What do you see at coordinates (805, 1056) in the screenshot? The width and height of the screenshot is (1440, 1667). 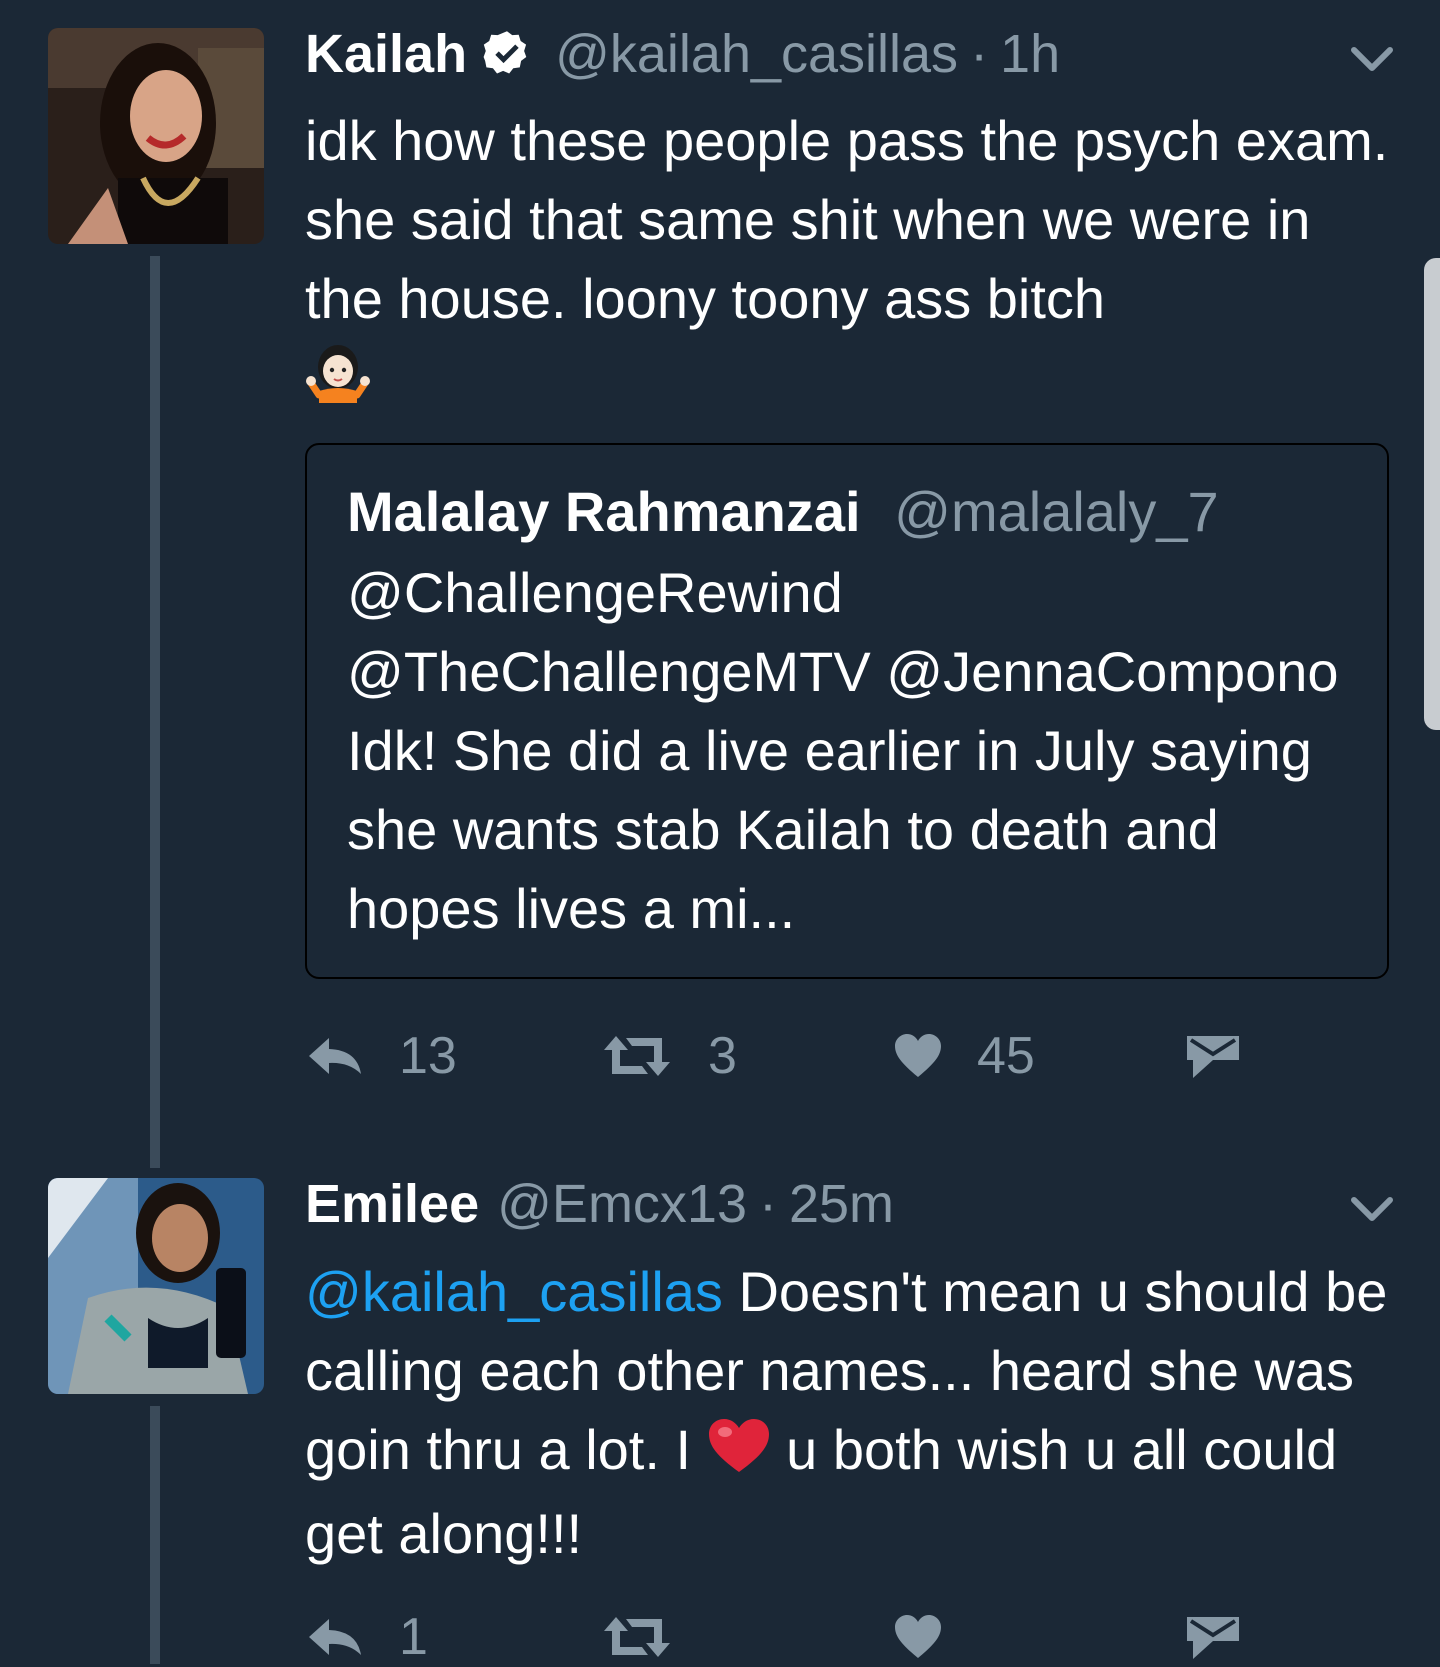 I see `tweet-actions: 13 3 45` at bounding box center [805, 1056].